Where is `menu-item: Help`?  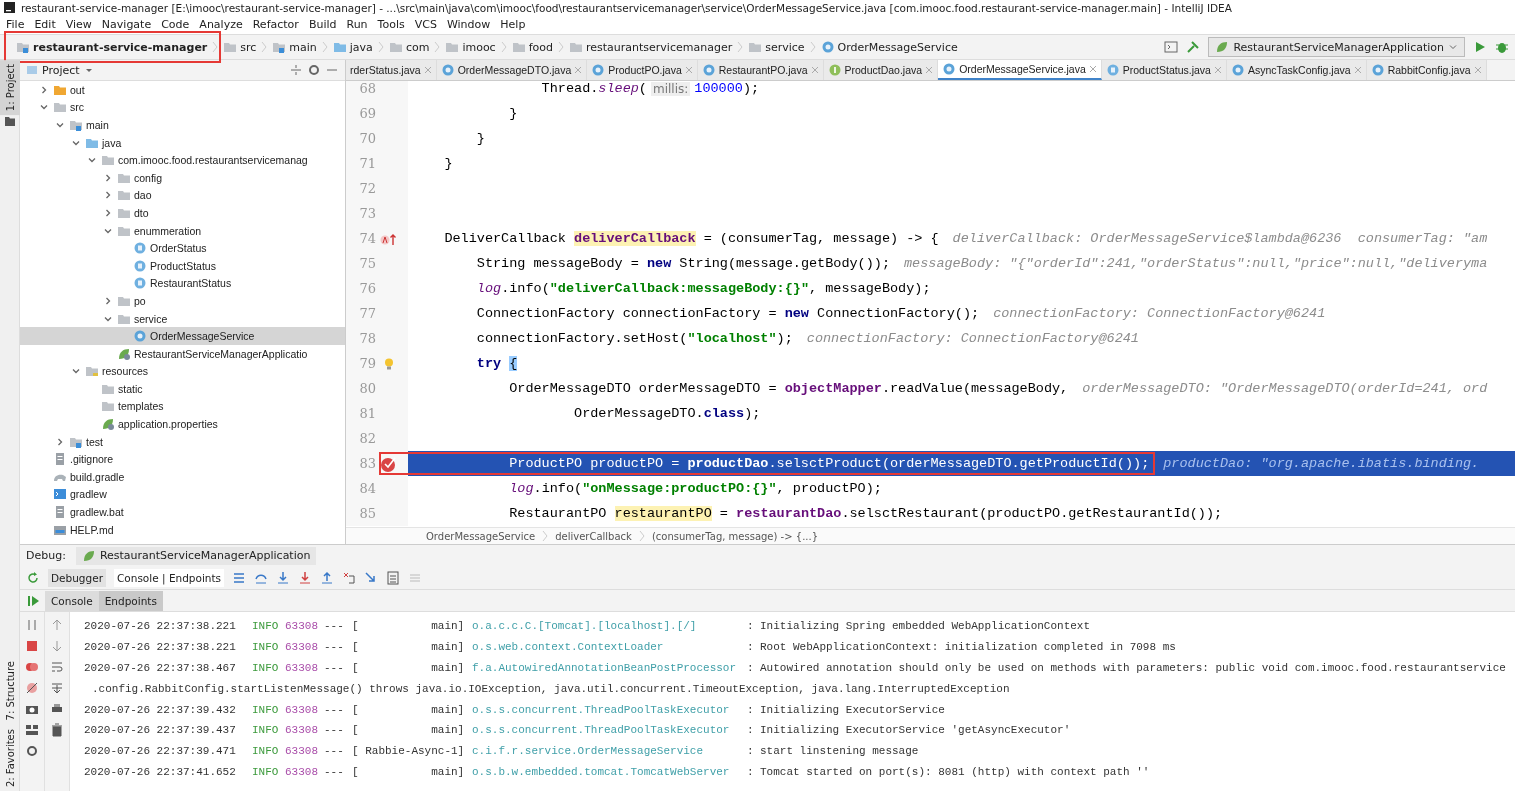 menu-item: Help is located at coordinates (513, 24).